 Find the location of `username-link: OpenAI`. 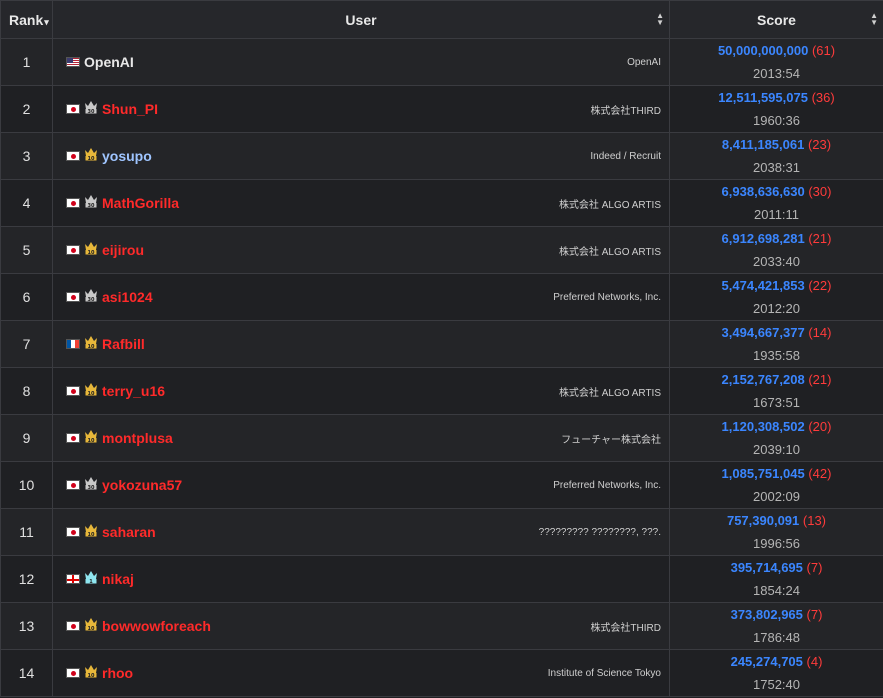

username-link: OpenAI is located at coordinates (109, 62).